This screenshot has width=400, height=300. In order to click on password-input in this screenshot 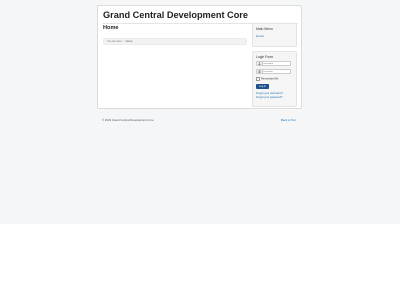, I will do `click(276, 71)`.